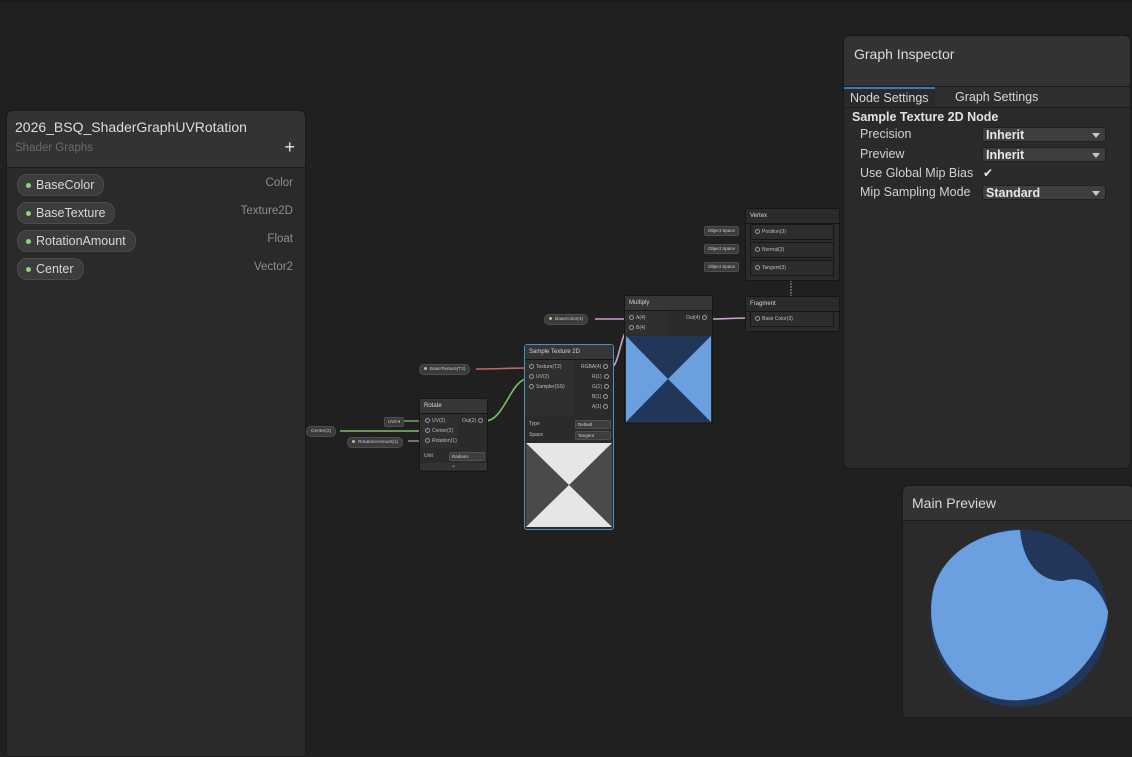 Image resolution: width=1132 pixels, height=757 pixels. Describe the element at coordinates (988, 173) in the screenshot. I see `mip-bias-checkbox: ✔` at that location.